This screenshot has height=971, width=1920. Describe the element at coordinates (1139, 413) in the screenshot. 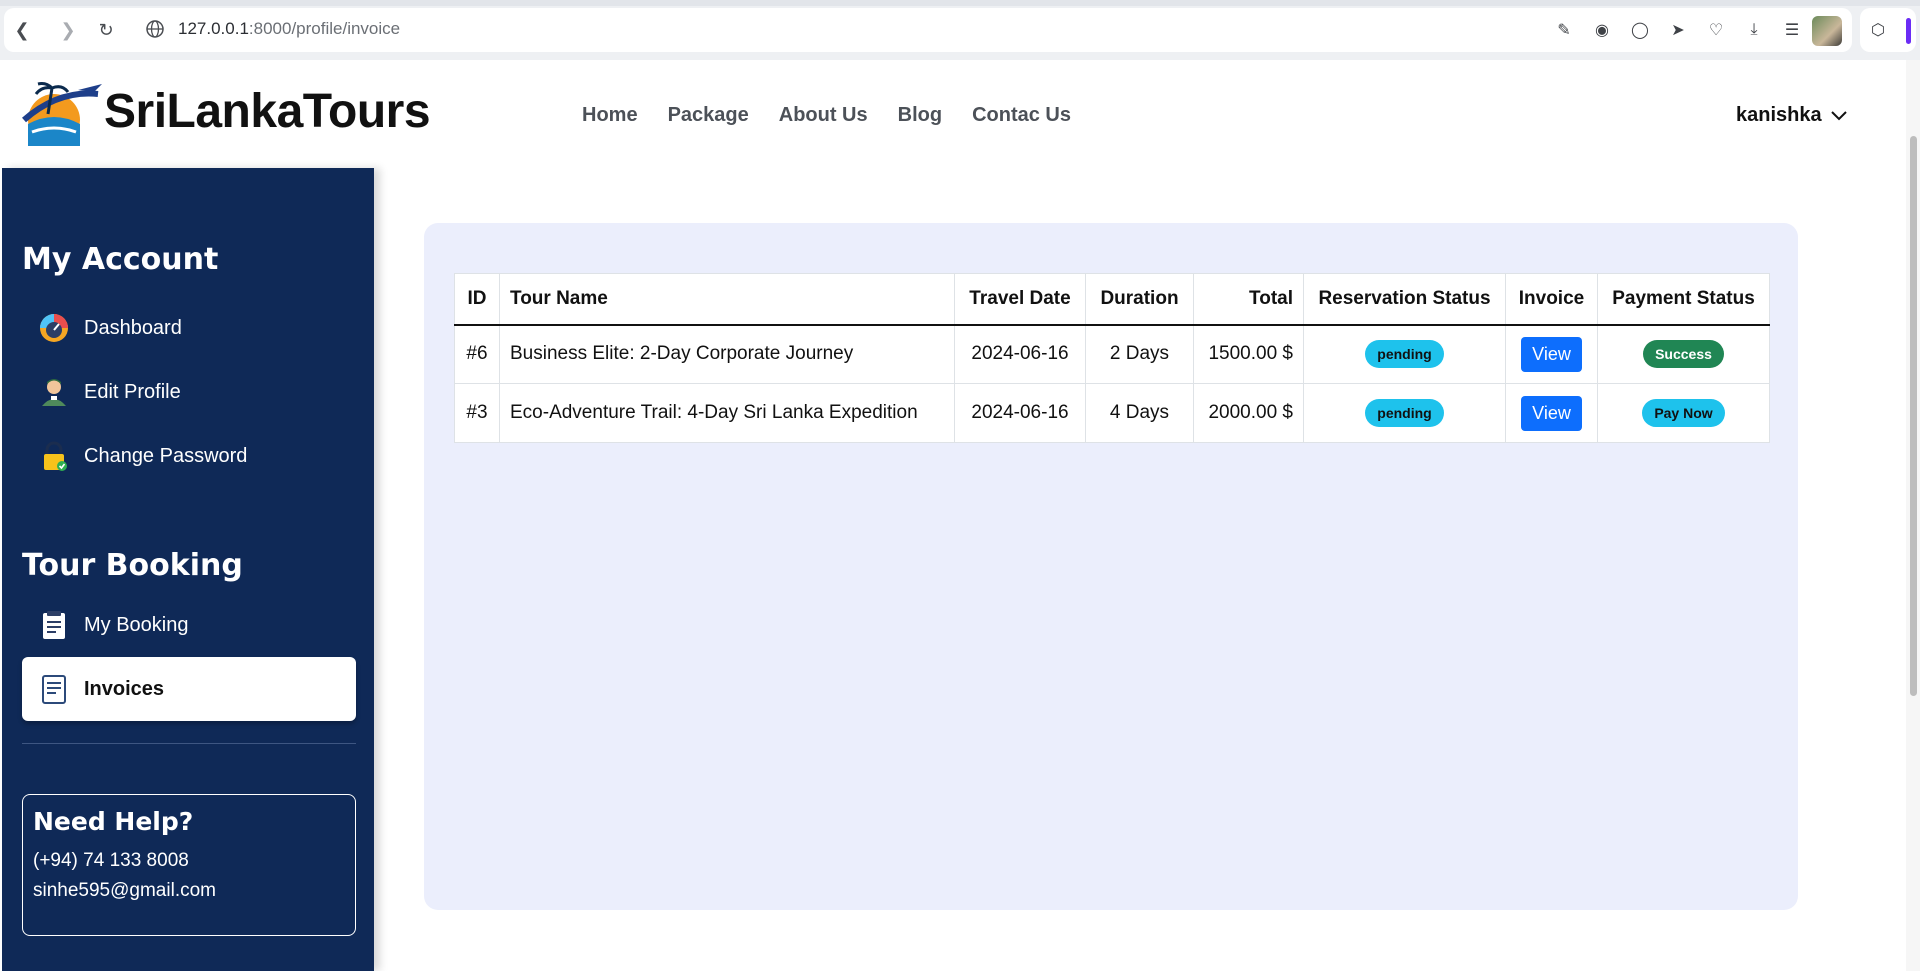

I see `cell-duration: 4 Days` at that location.